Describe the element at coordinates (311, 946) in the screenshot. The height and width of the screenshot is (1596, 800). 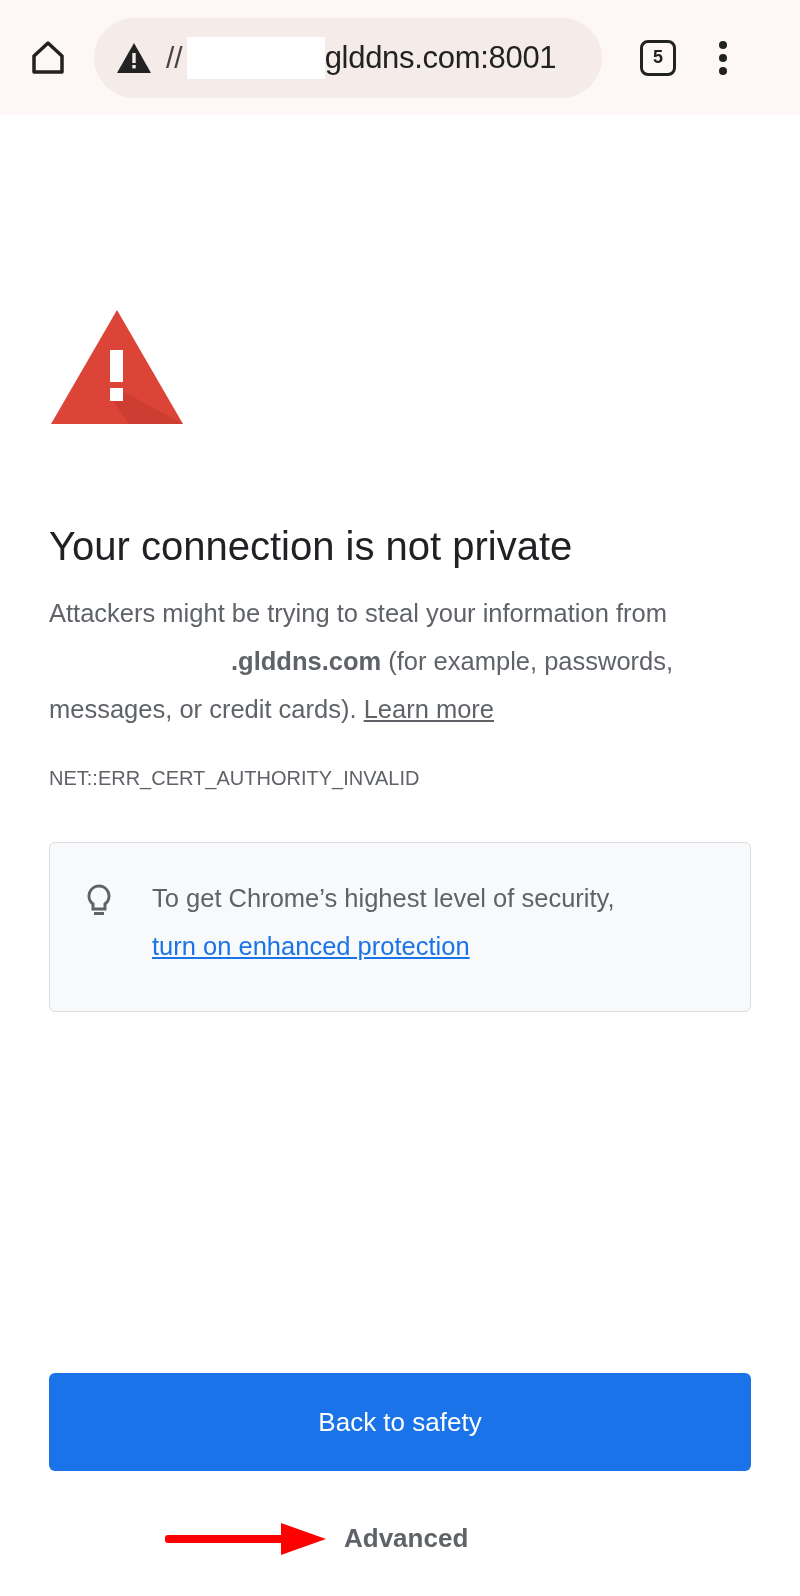
I see `enhanced-protection-link: turn on enhanced protection` at that location.